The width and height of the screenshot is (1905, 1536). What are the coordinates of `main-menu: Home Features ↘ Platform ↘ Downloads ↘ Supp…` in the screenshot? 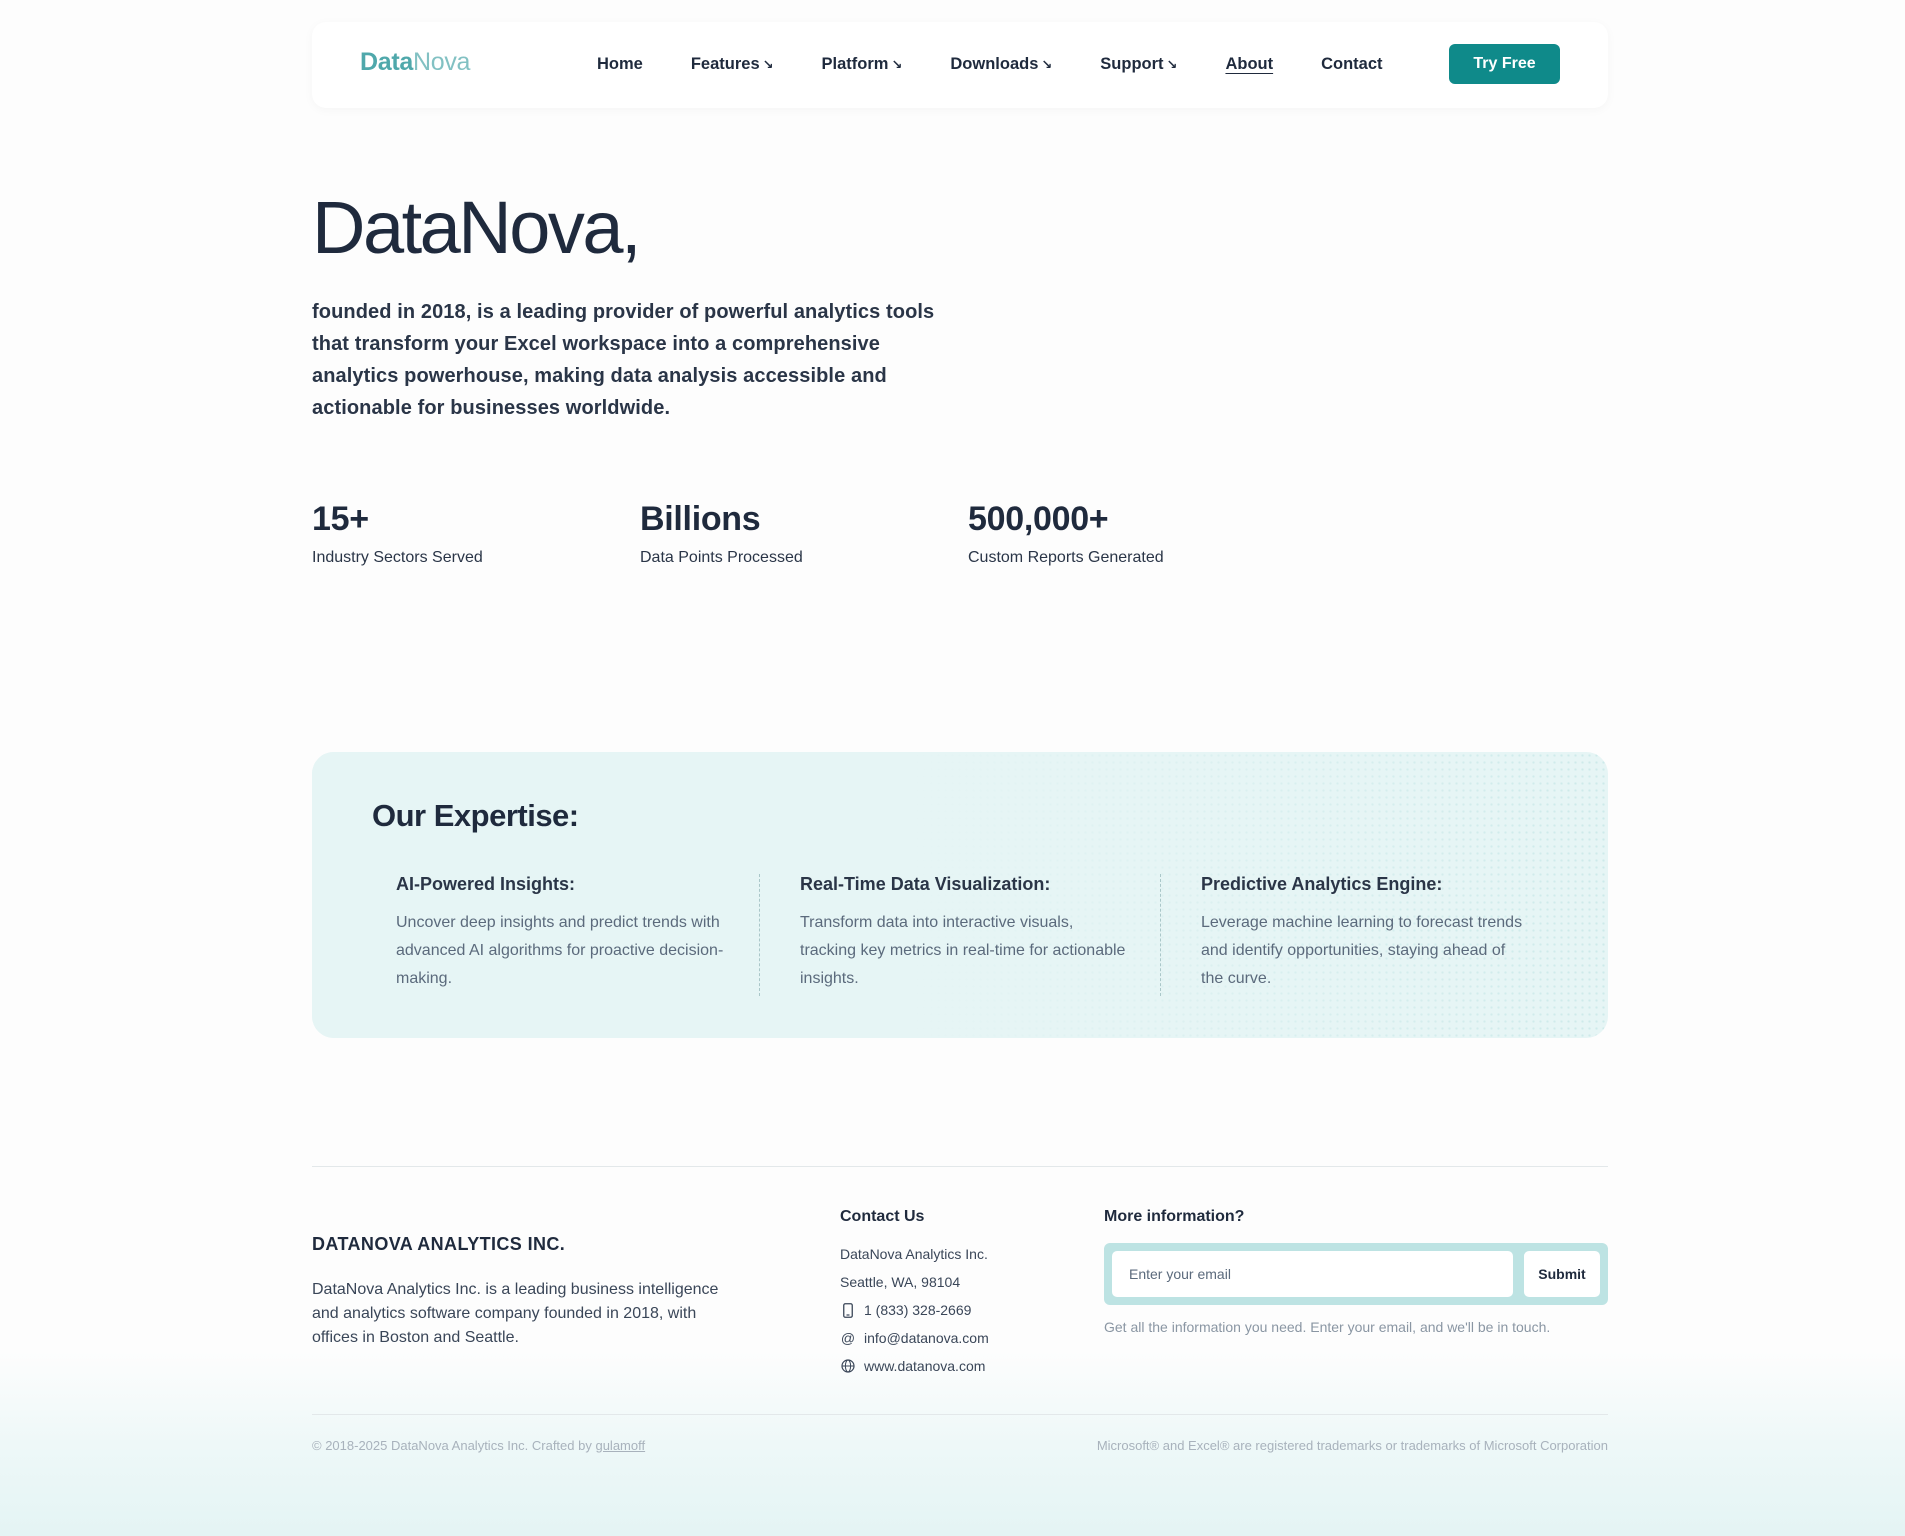 It's located at (1014, 64).